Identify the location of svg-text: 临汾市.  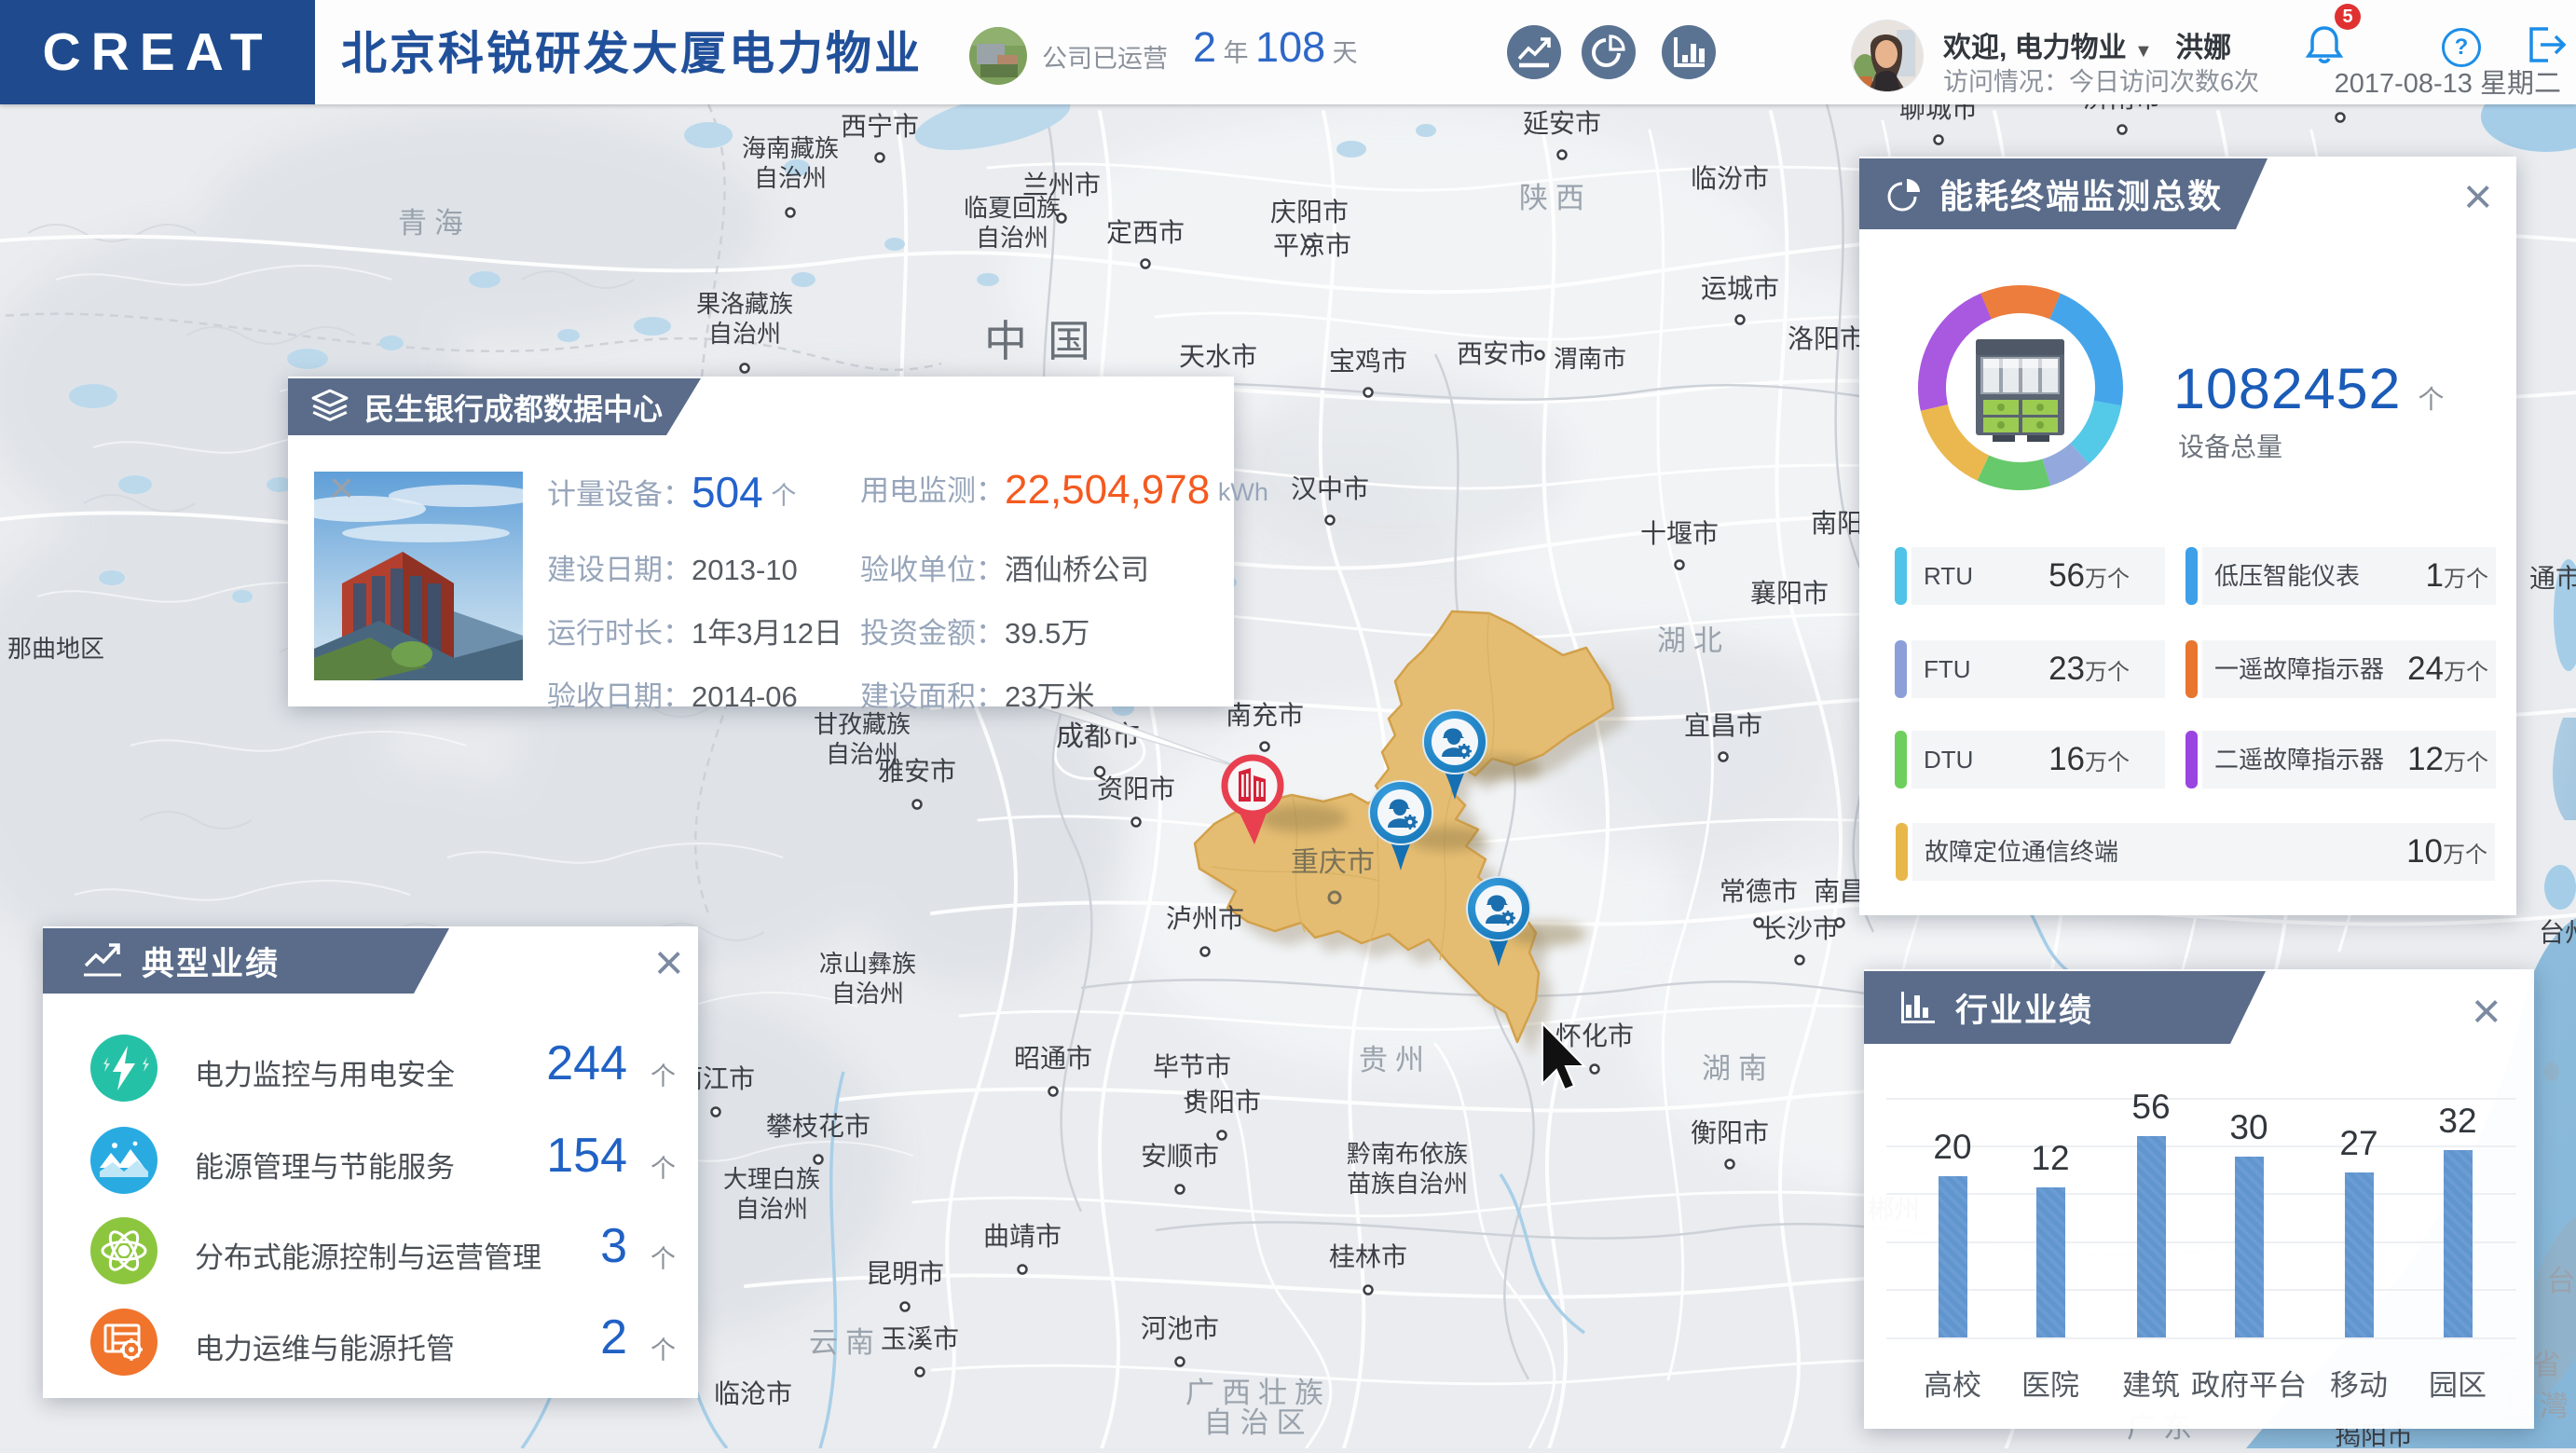
(1730, 178).